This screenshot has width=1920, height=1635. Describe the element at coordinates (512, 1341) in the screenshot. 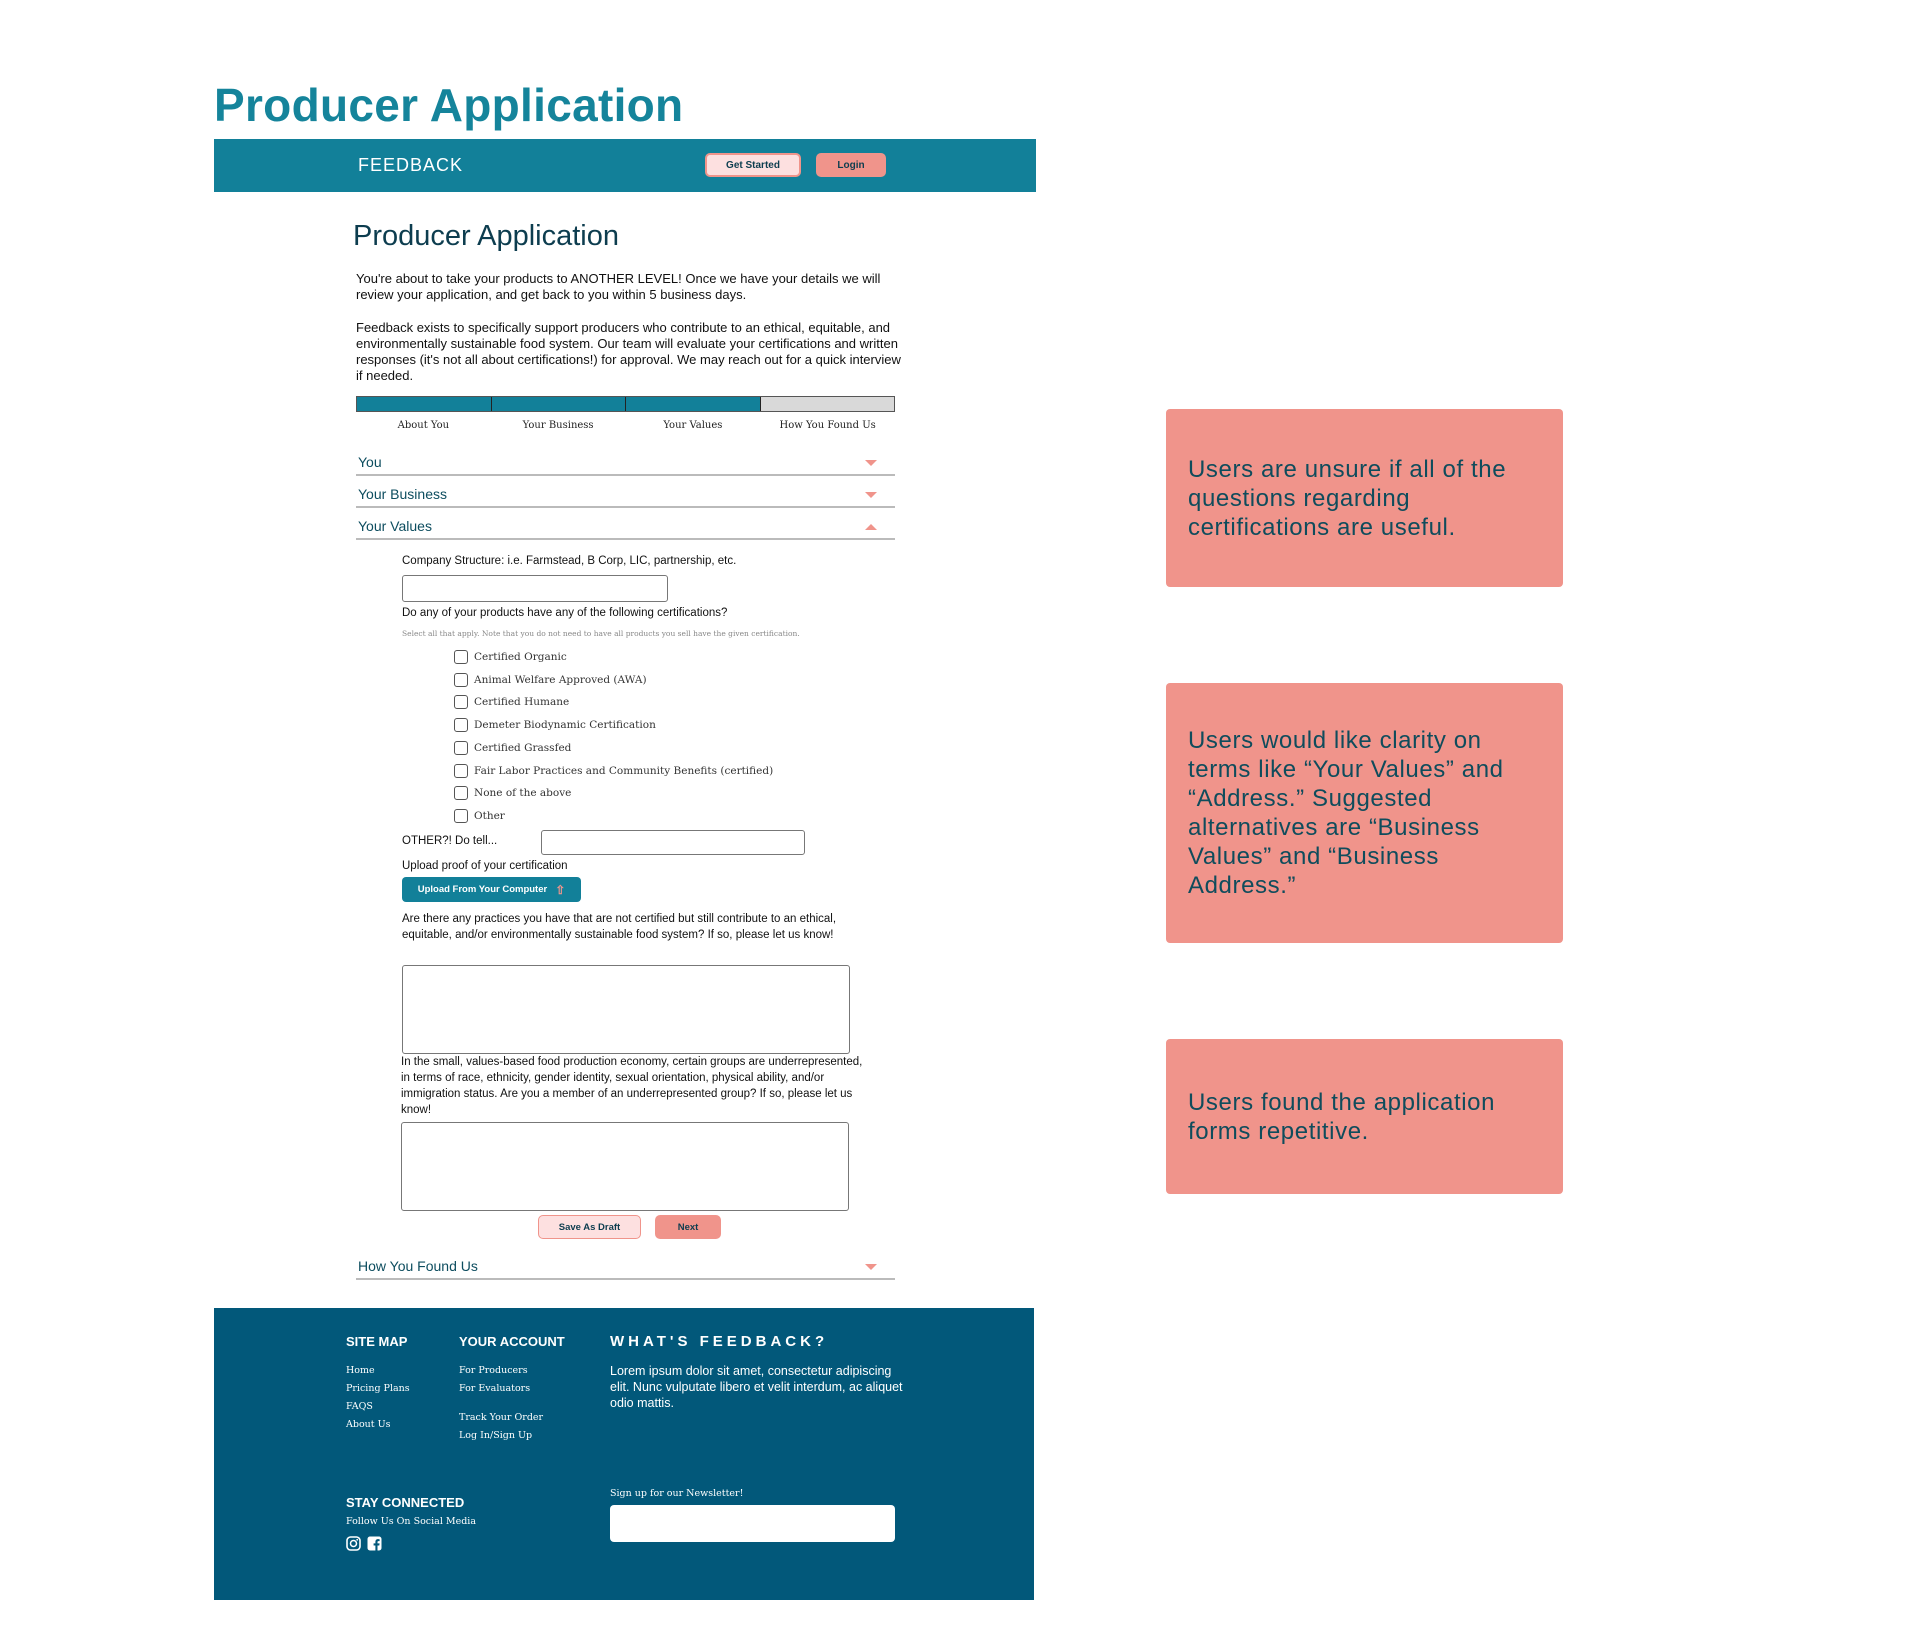

I see `your-account-heading: YOUR ACCOUNT` at that location.